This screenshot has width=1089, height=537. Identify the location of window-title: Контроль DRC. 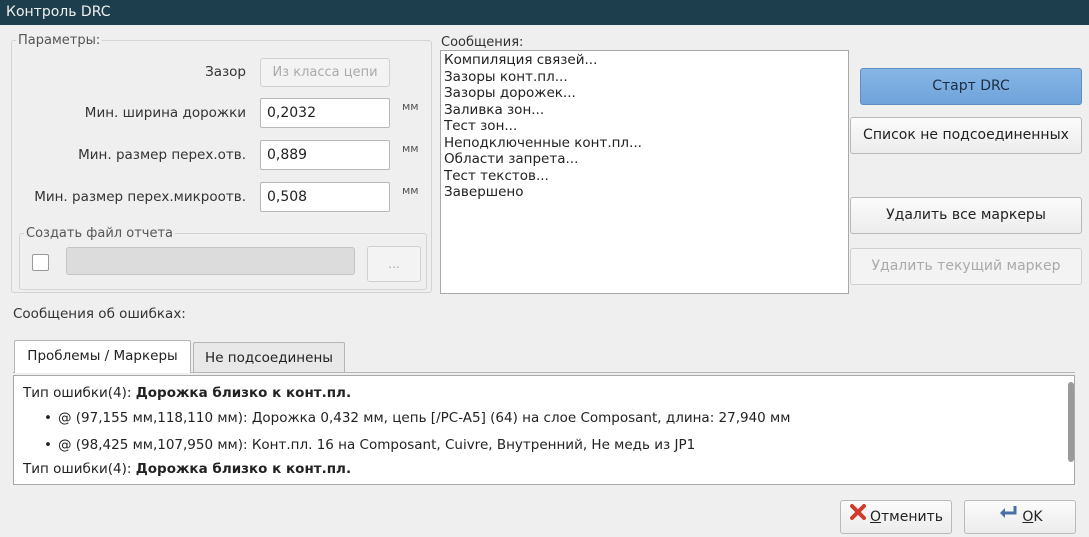
(58, 12).